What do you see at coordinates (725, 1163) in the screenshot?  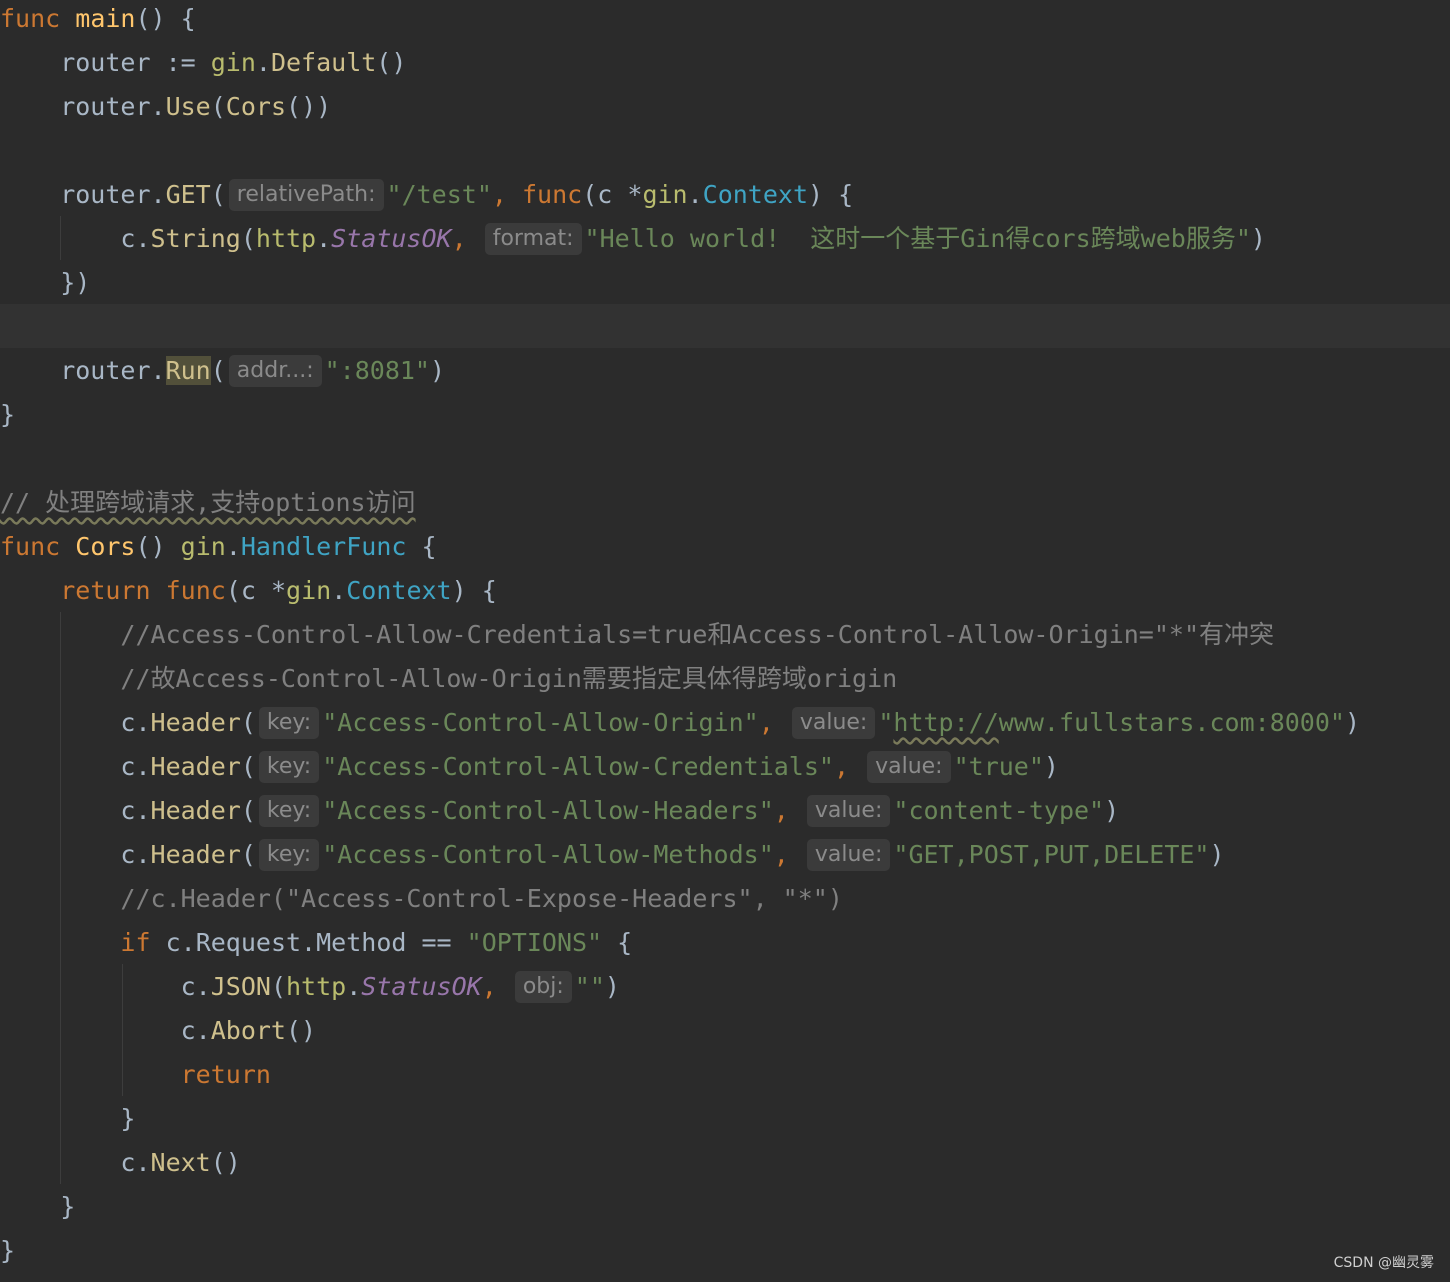 I see `code-line: c.Next()` at bounding box center [725, 1163].